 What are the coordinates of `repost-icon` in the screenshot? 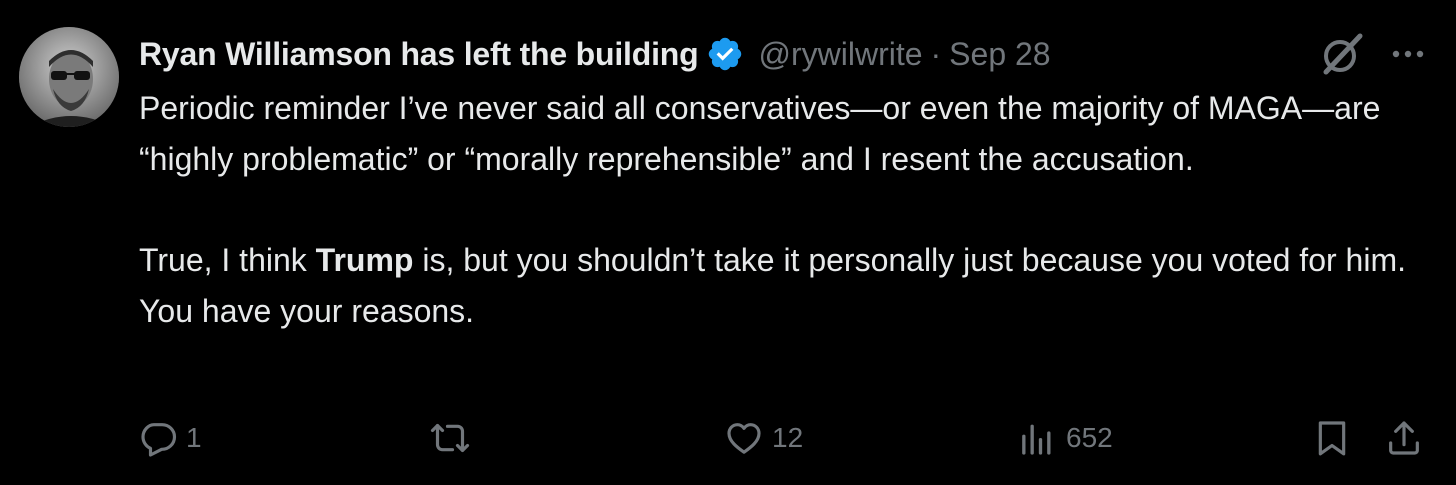 It's located at (450, 438).